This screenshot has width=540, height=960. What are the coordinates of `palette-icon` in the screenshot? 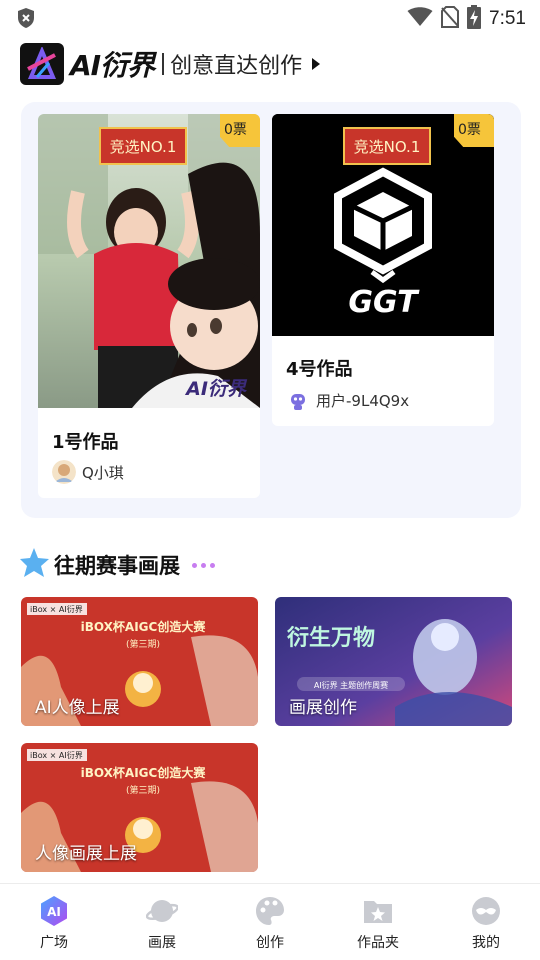 It's located at (270, 911).